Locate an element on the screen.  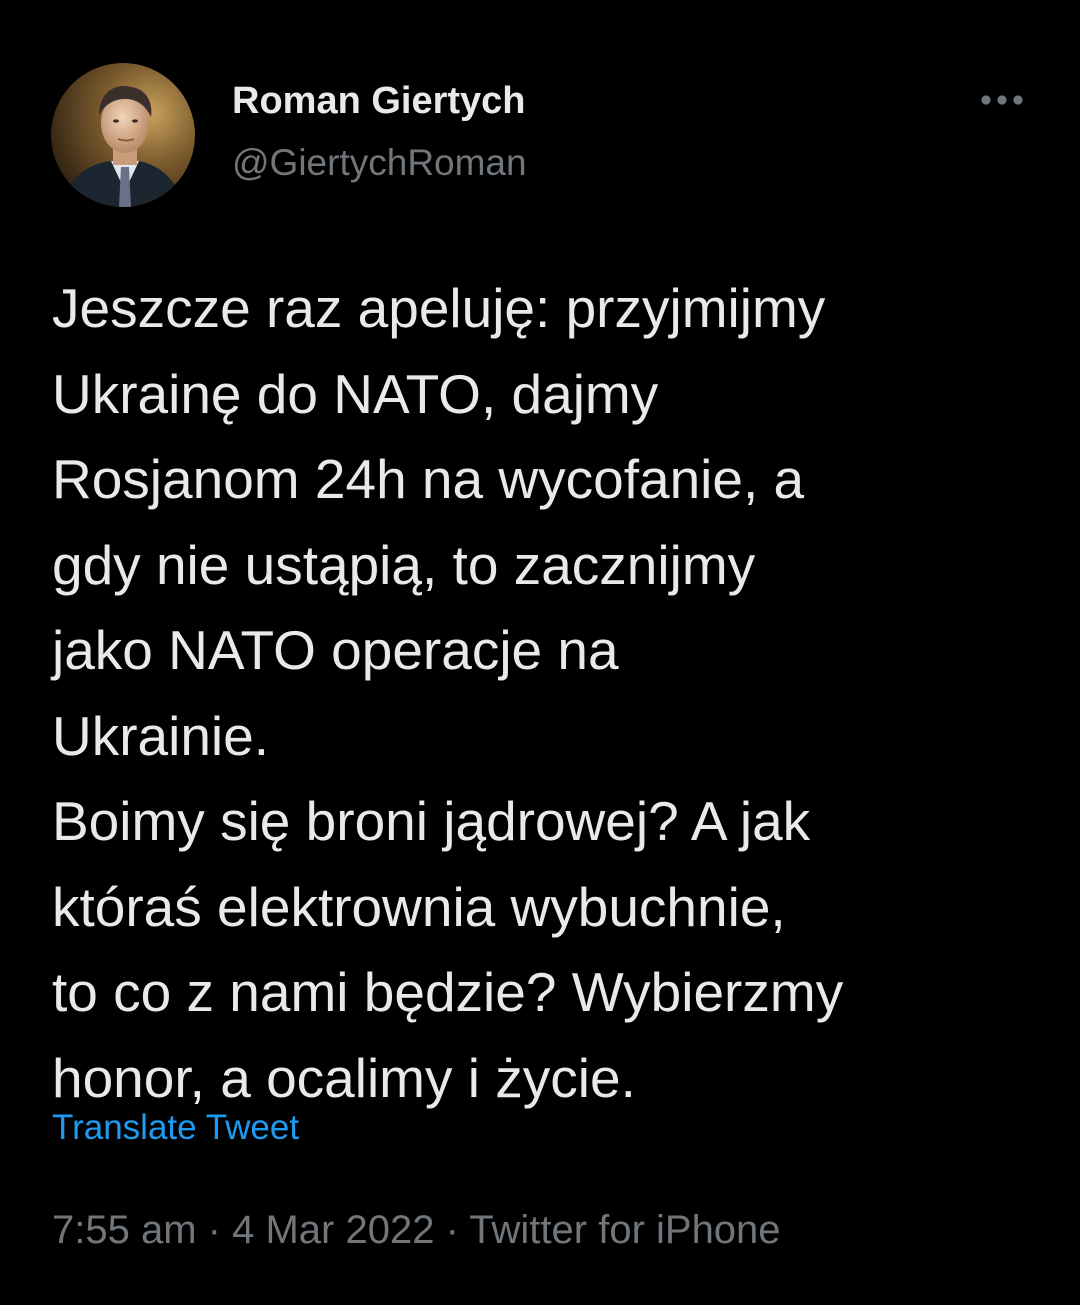
tweet-text-line: Jeszcze raz apeluję: przyjmijmy is located at coordinates (439, 308).